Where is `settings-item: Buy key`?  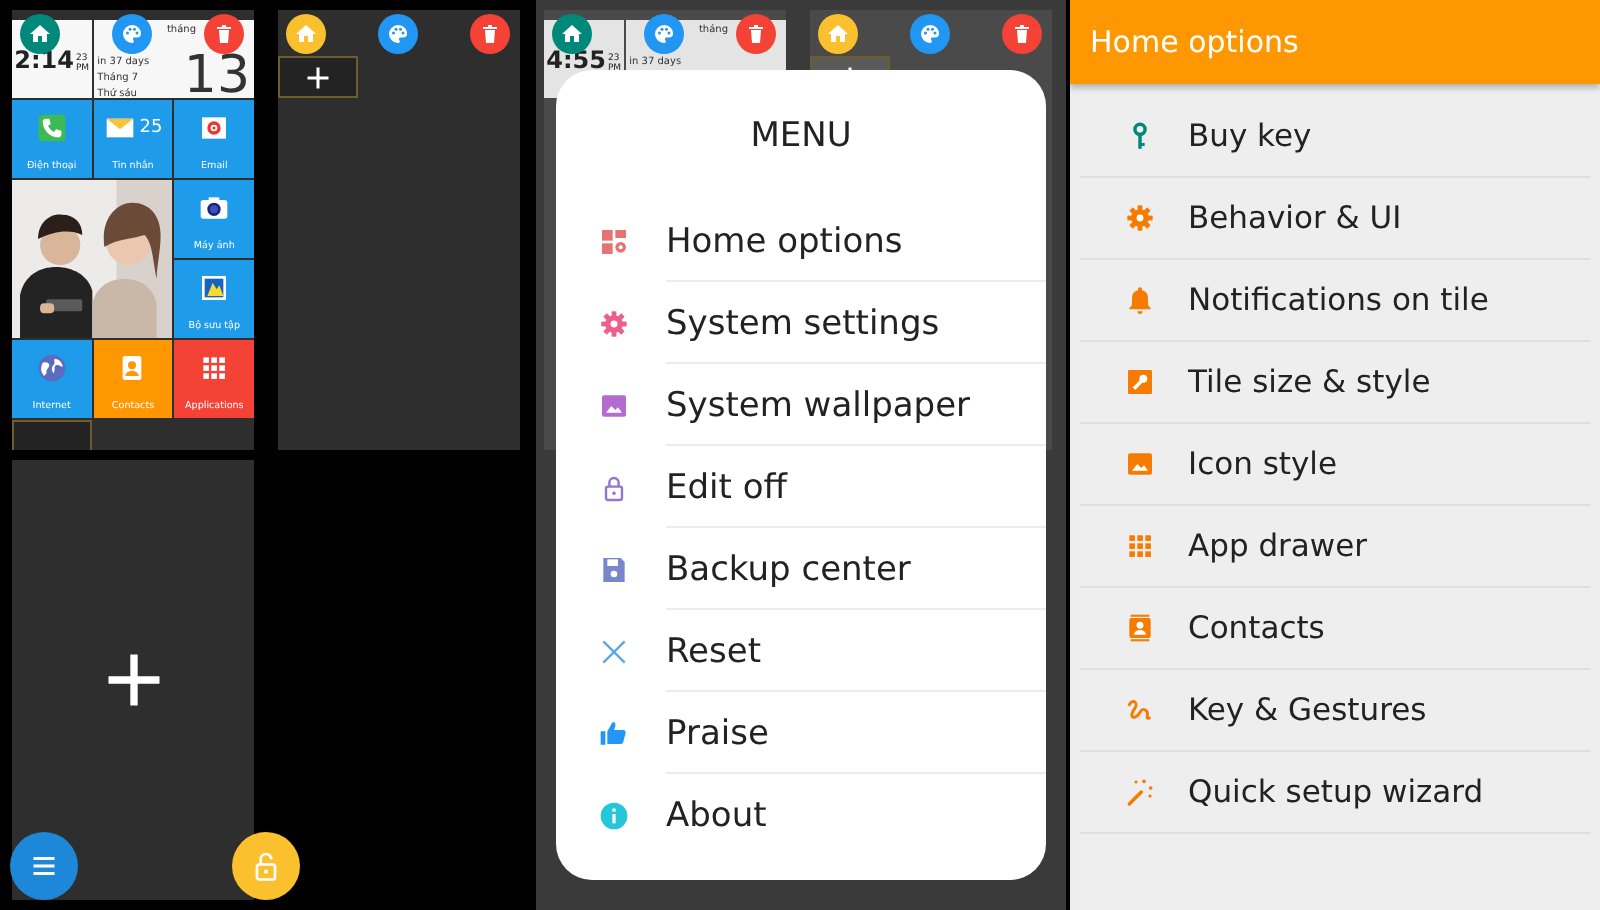
settings-item: Buy key is located at coordinates (1335, 137).